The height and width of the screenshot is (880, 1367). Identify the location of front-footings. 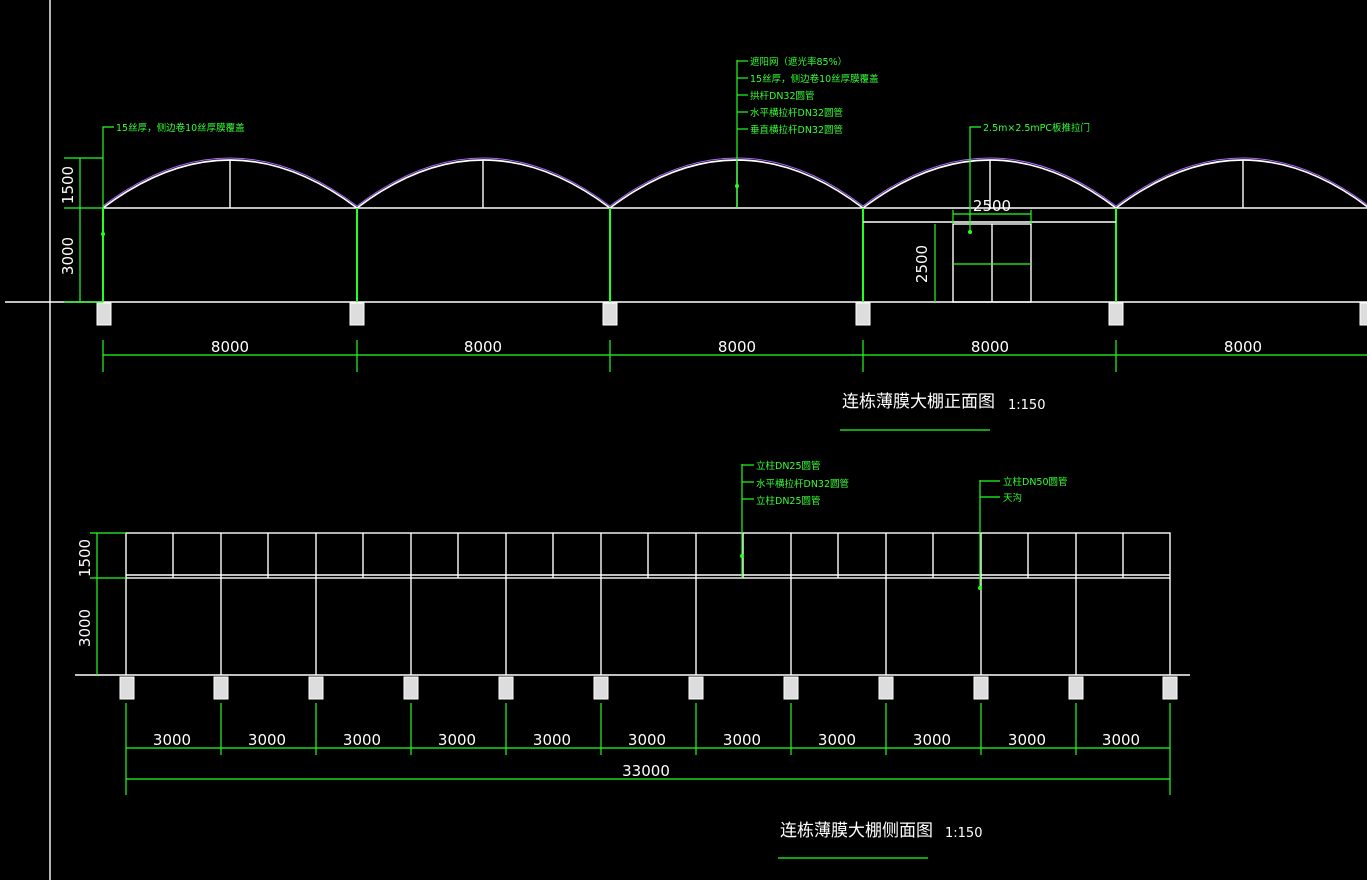
(731, 314).